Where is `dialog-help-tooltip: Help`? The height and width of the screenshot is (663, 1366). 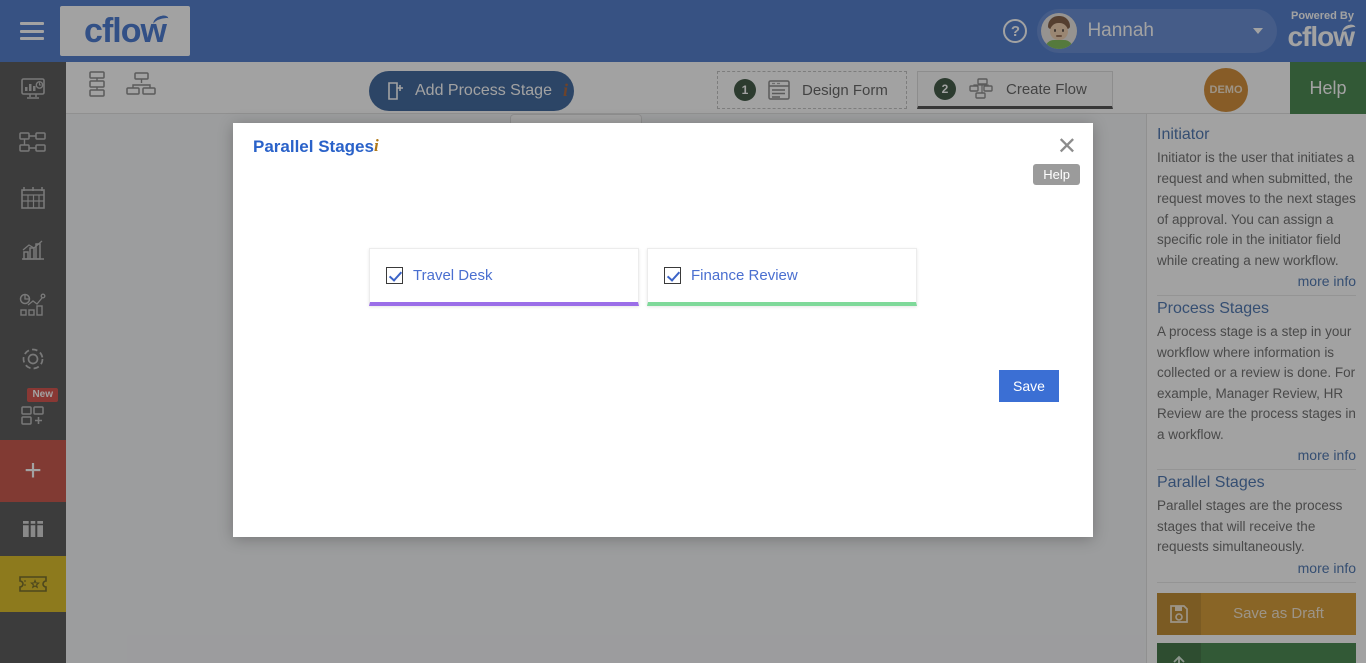
dialog-help-tooltip: Help is located at coordinates (1056, 174).